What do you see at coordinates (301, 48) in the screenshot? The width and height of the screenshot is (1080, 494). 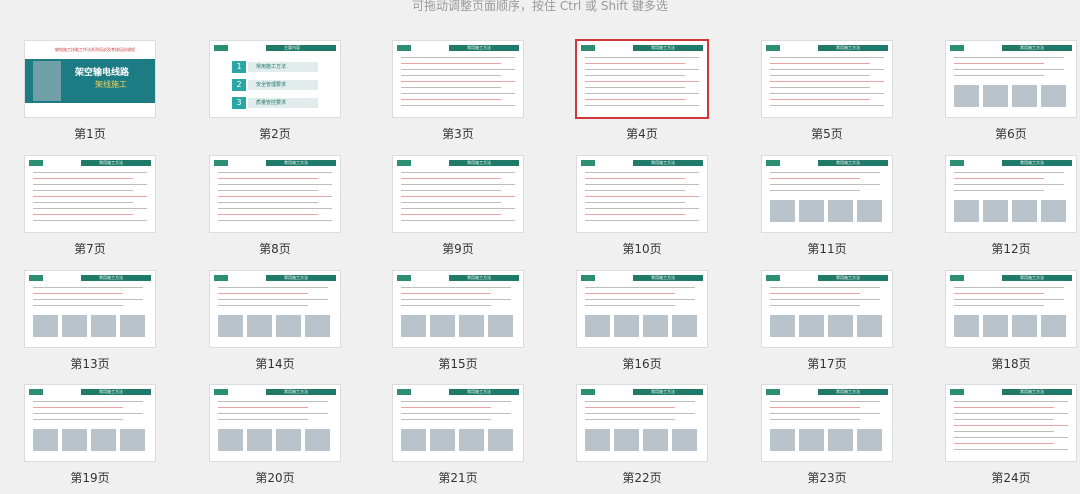 I see `header-bar: 主要内容` at bounding box center [301, 48].